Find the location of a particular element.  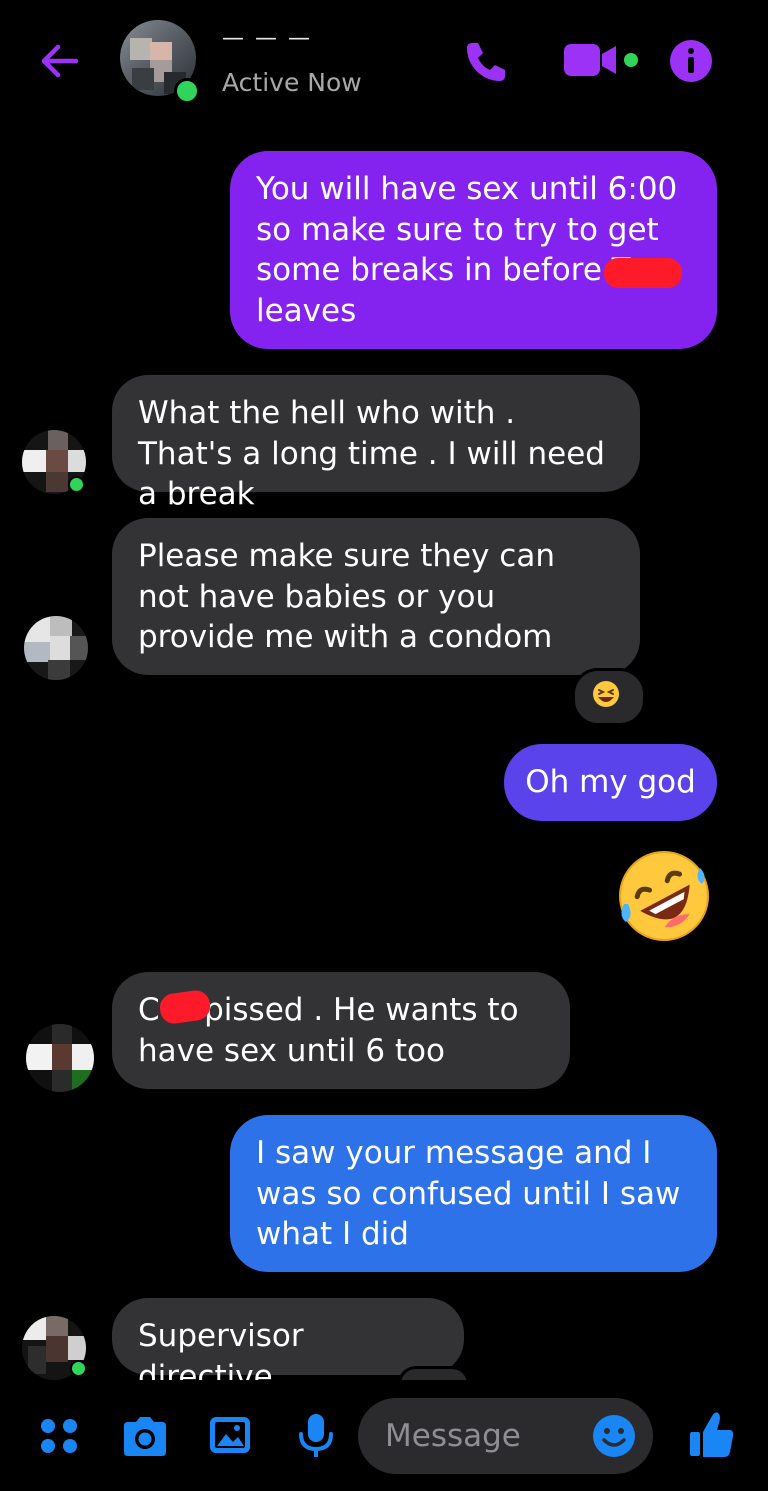

apps-grid-icon is located at coordinates (59, 1436).